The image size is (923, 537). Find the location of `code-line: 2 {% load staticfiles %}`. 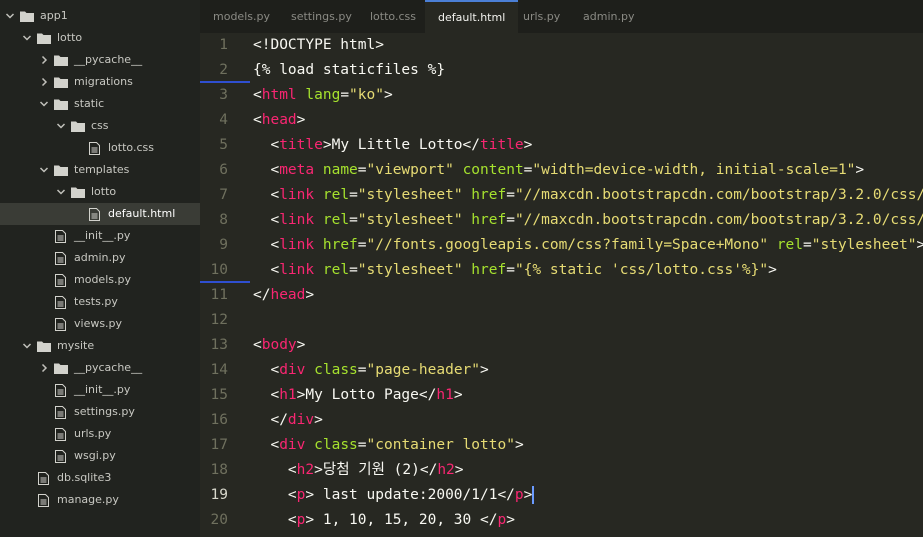

code-line: 2 {% load staticfiles %} is located at coordinates (561, 70).